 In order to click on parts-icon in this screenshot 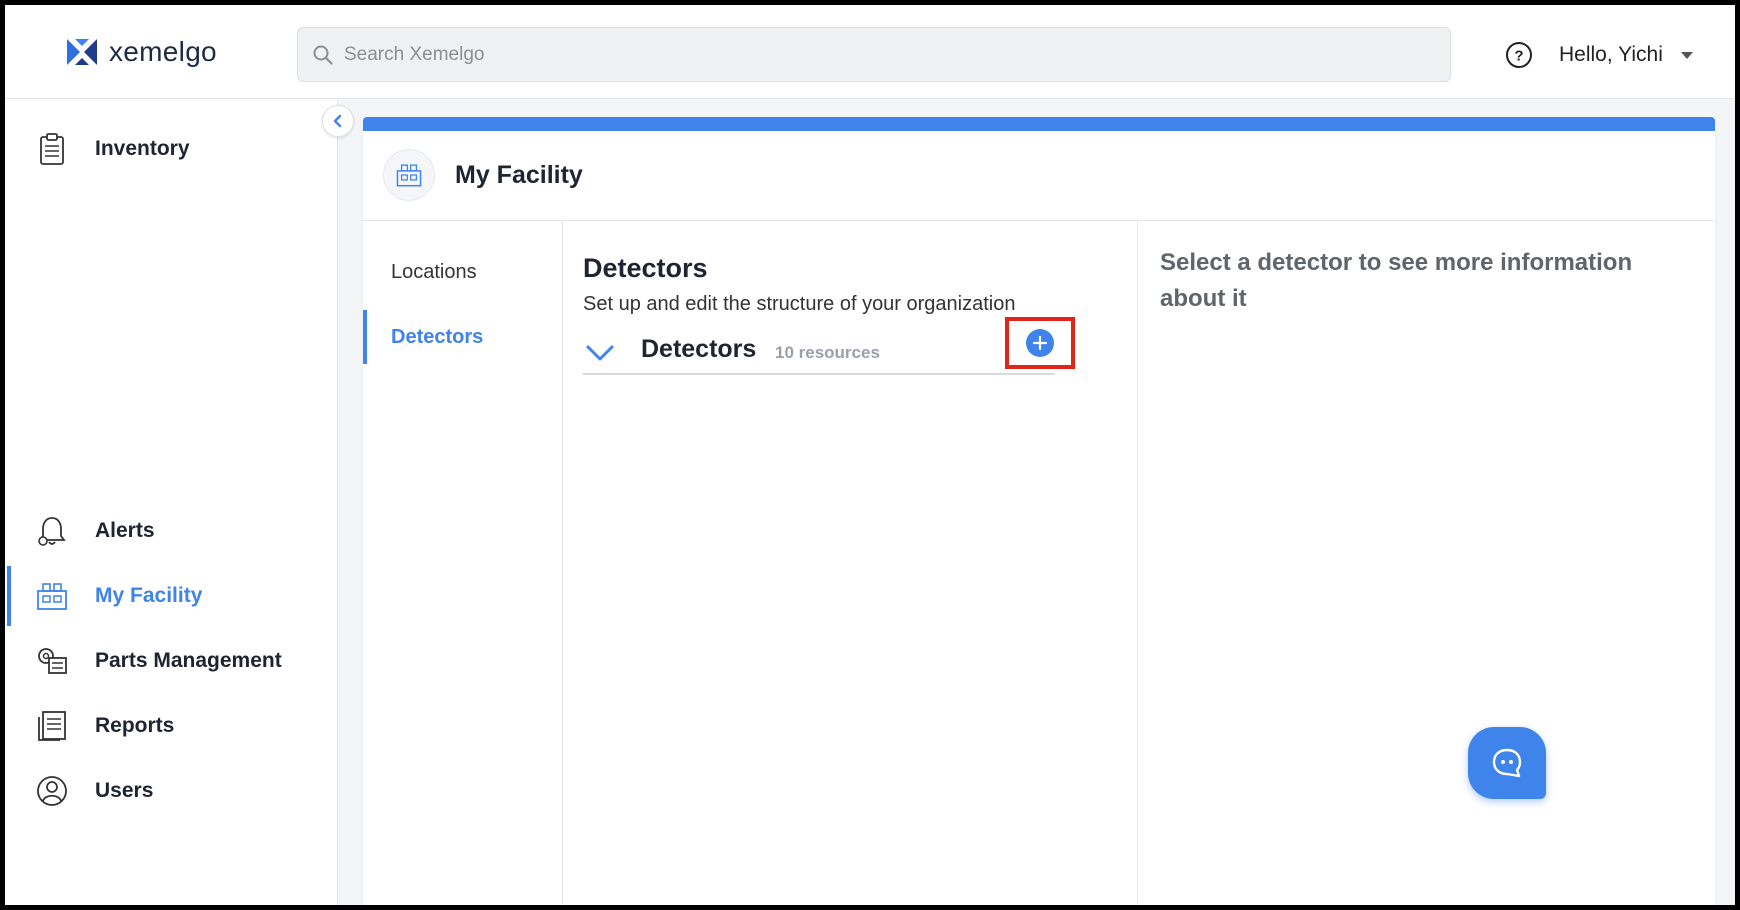, I will do `click(52, 661)`.